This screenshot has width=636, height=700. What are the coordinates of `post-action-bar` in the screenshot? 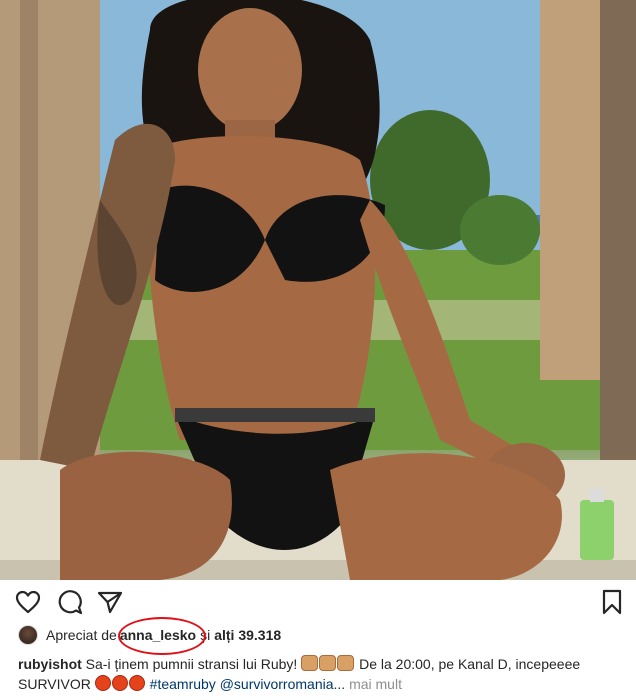 It's located at (318, 602).